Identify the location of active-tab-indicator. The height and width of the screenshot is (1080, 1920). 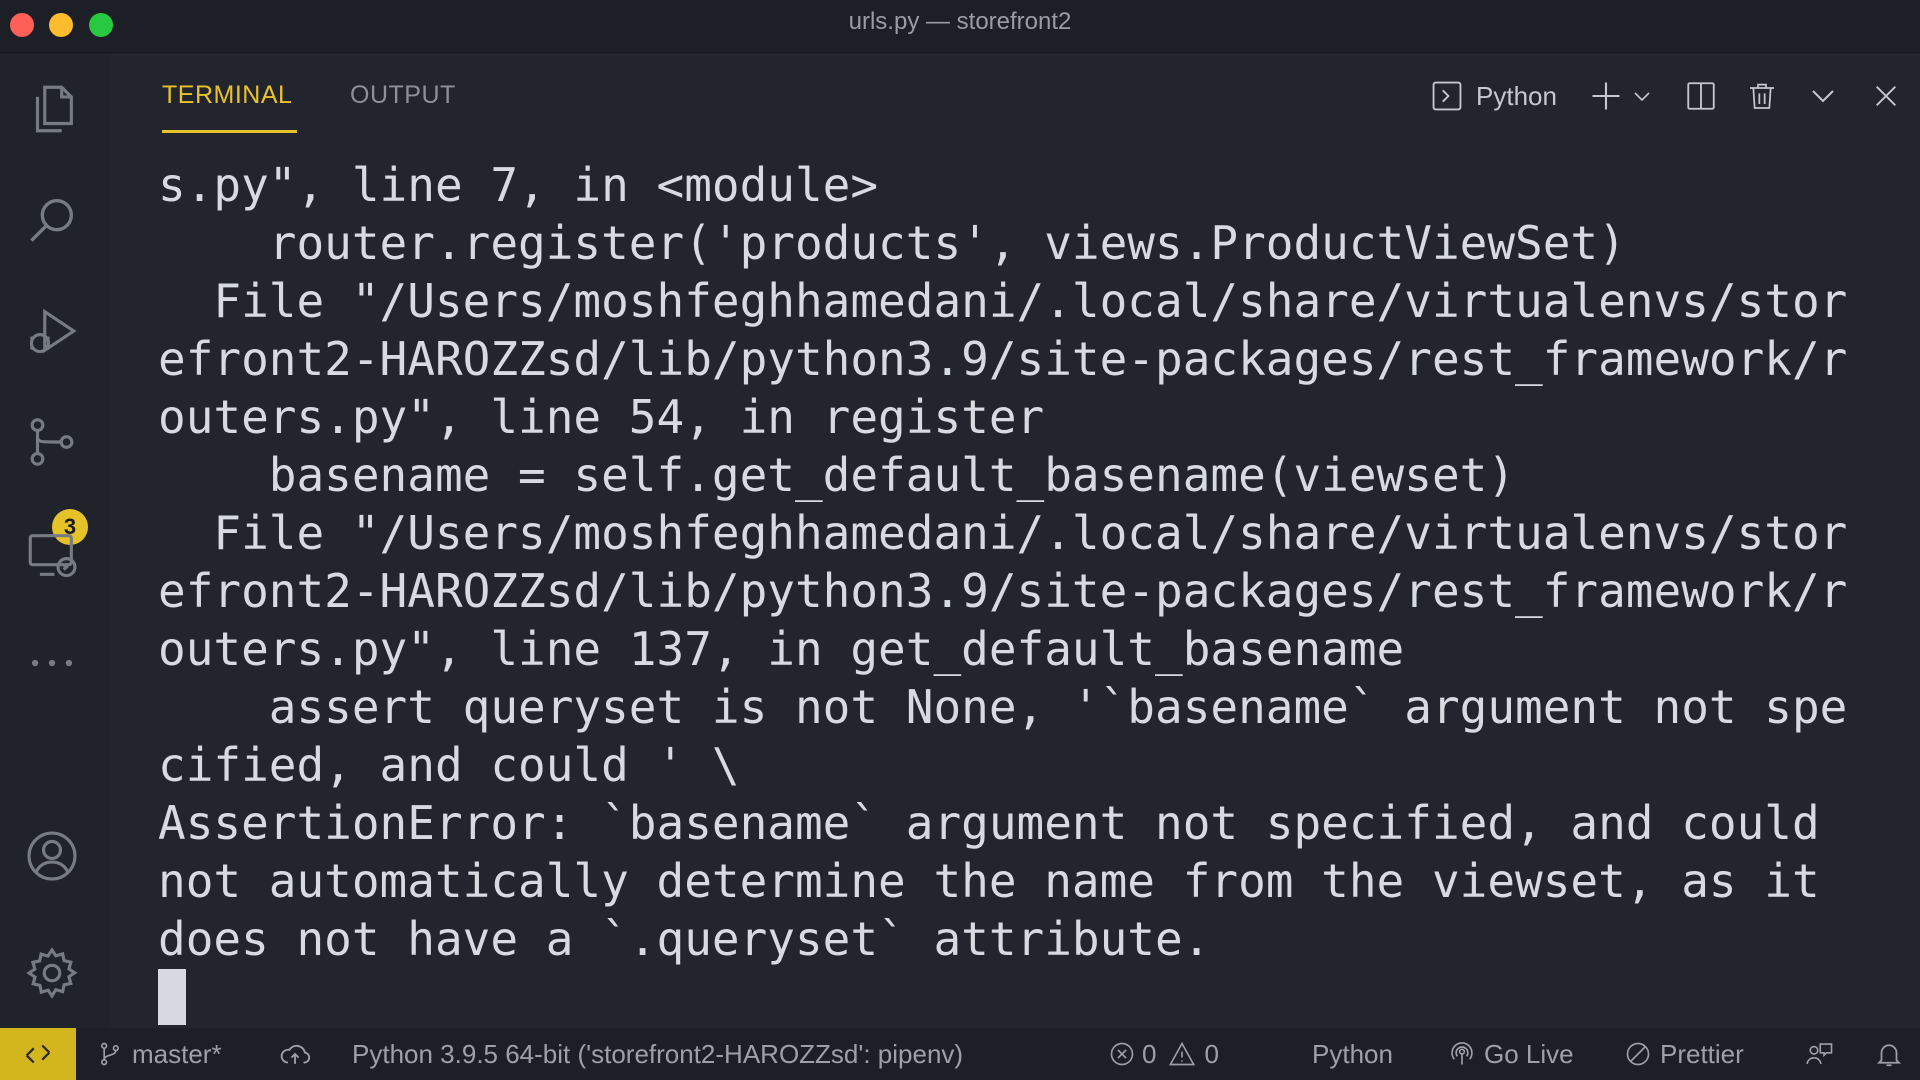
(229, 131).